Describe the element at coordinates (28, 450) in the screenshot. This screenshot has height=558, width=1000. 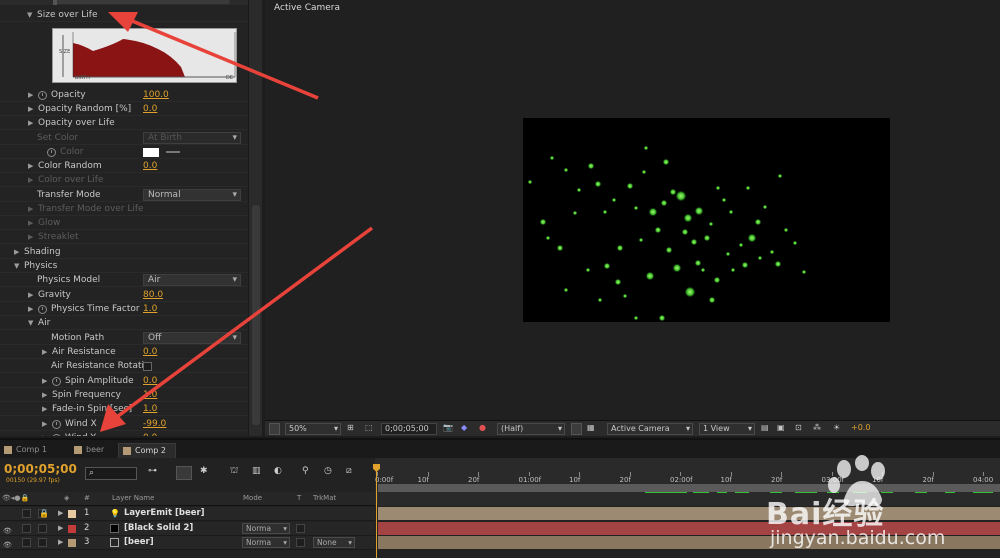
I see `tab-comp-1: Comp 1` at that location.